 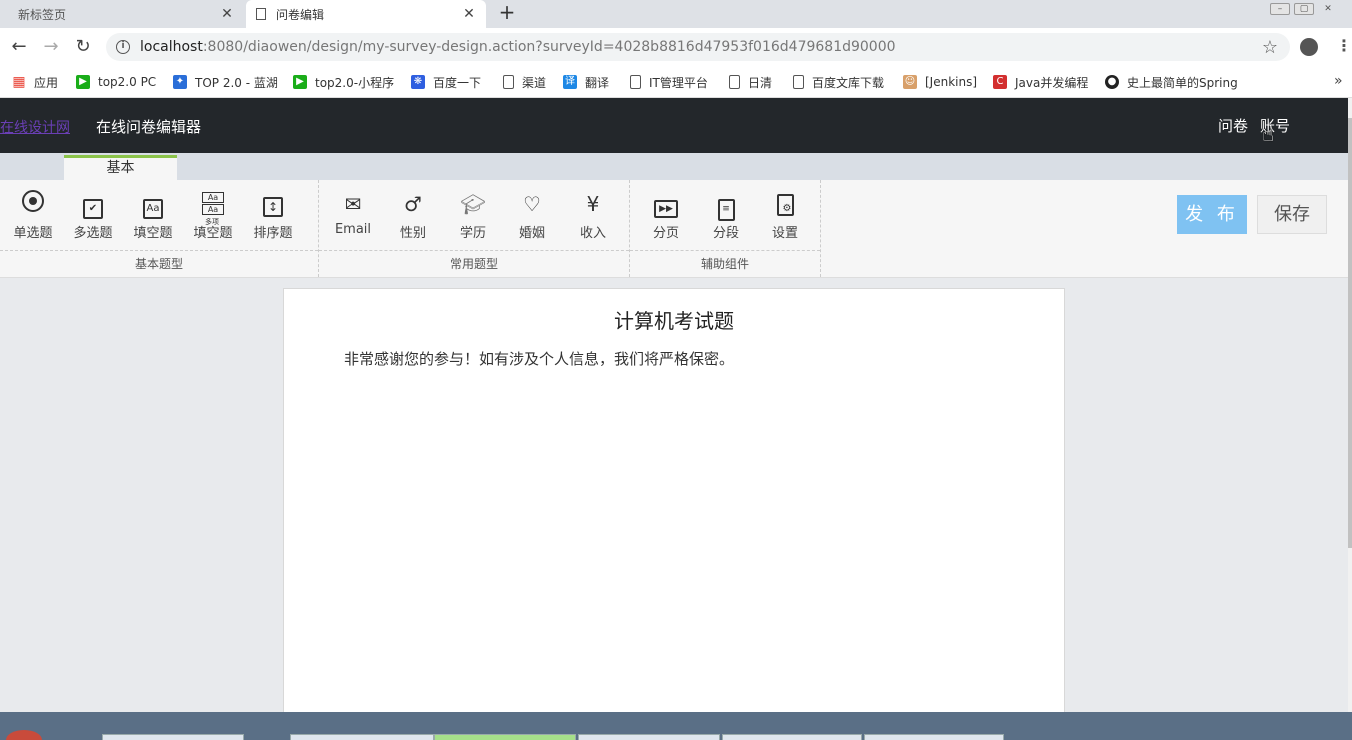 I want to click on heart-icon: ♡, so click(x=532, y=204).